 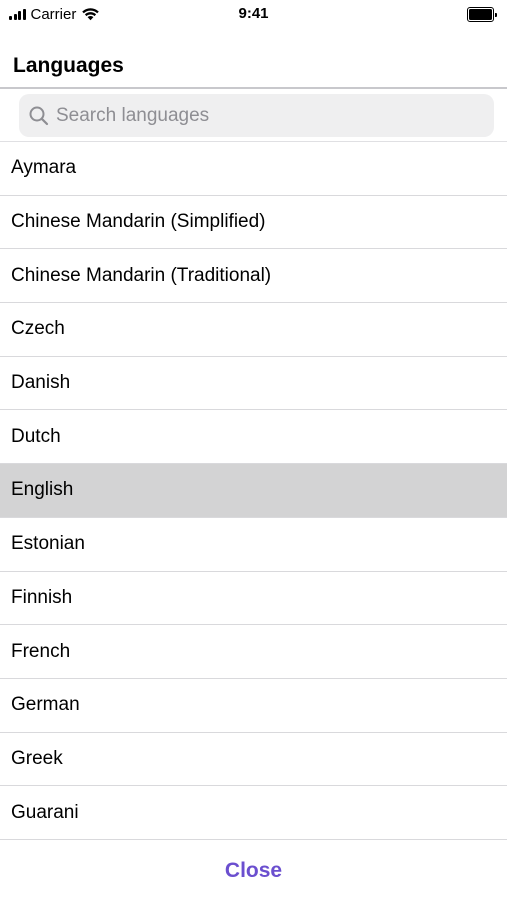 What do you see at coordinates (253, 437) in the screenshot?
I see `language-item-dutch: Dutch` at bounding box center [253, 437].